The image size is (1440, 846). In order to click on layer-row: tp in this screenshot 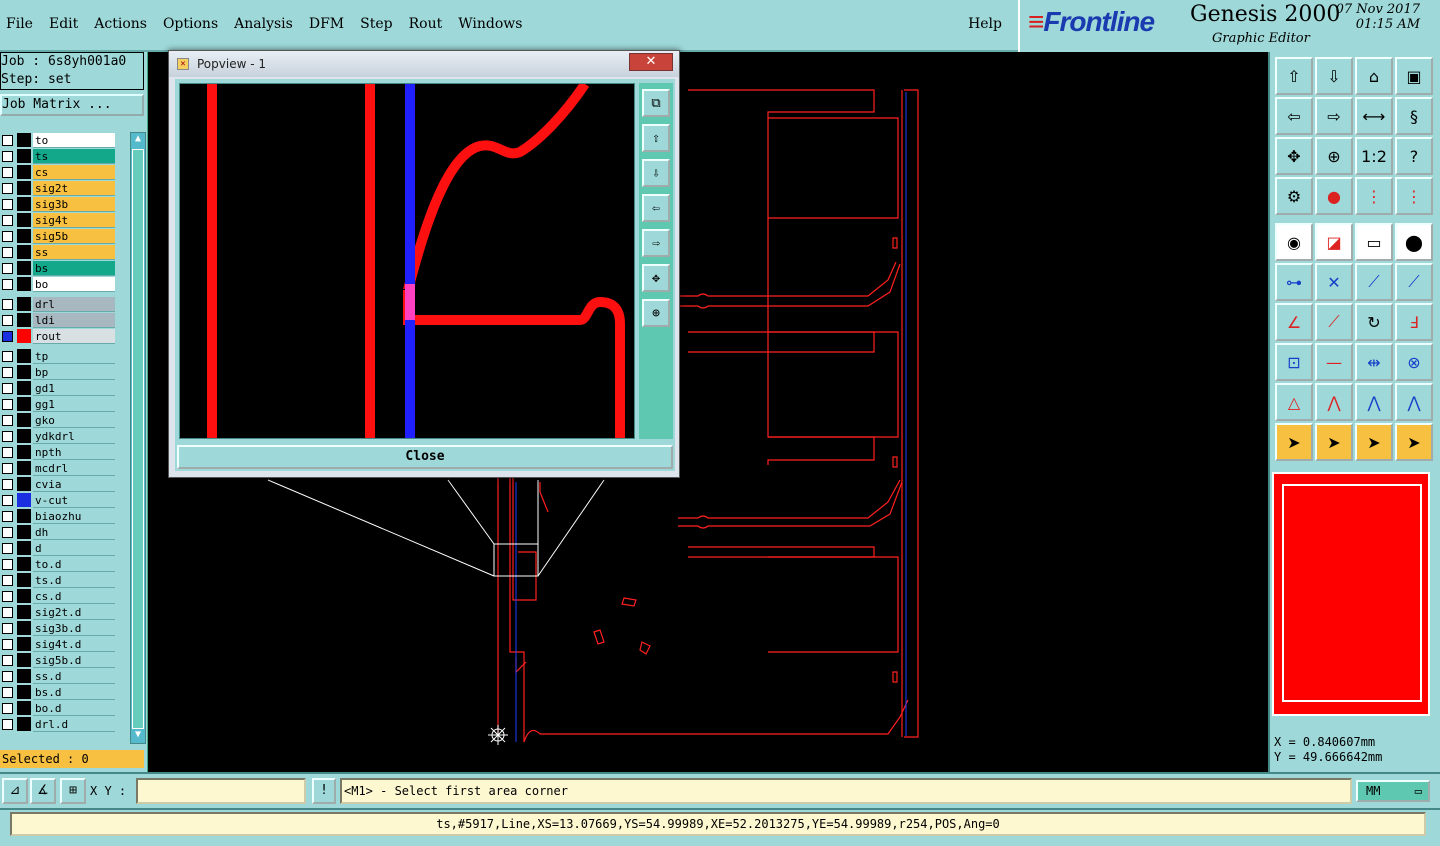, I will do `click(65, 356)`.